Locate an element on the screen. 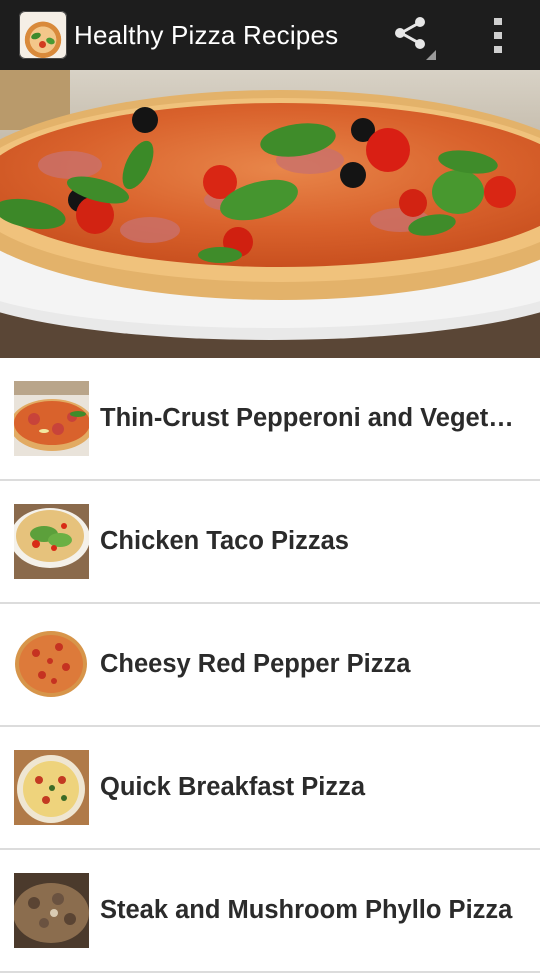  list-item: Quick Breakfast Pizza is located at coordinates (270, 788).